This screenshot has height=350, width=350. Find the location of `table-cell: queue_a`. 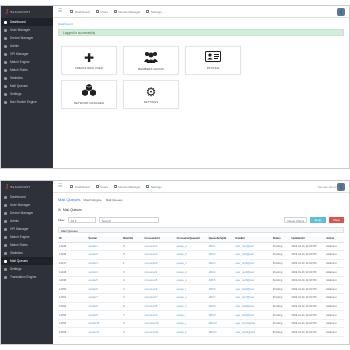

table-cell: queue_a is located at coordinates (191, 247).